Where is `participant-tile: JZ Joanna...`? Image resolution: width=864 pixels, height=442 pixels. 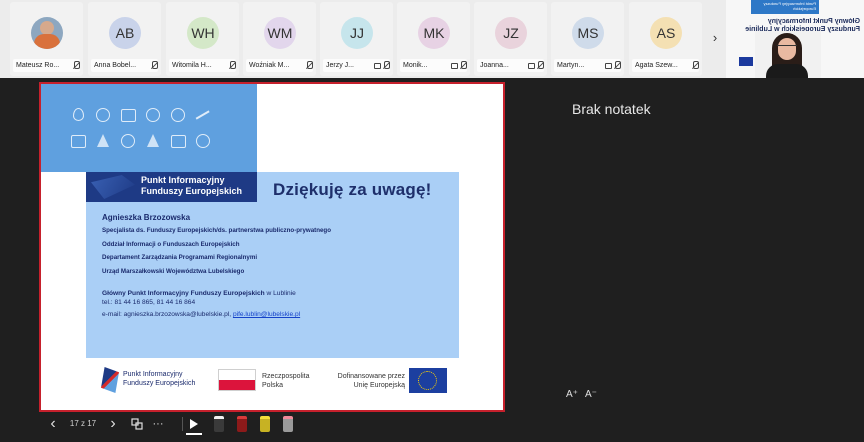 participant-tile: JZ Joanna... is located at coordinates (510, 39).